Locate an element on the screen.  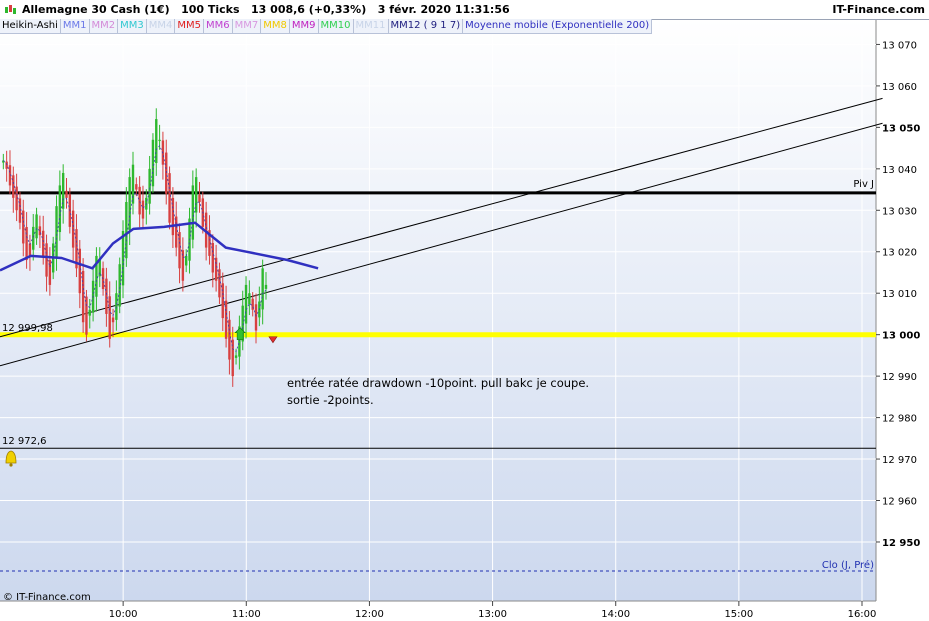
legend-item: MM10 is located at coordinates (336, 26).